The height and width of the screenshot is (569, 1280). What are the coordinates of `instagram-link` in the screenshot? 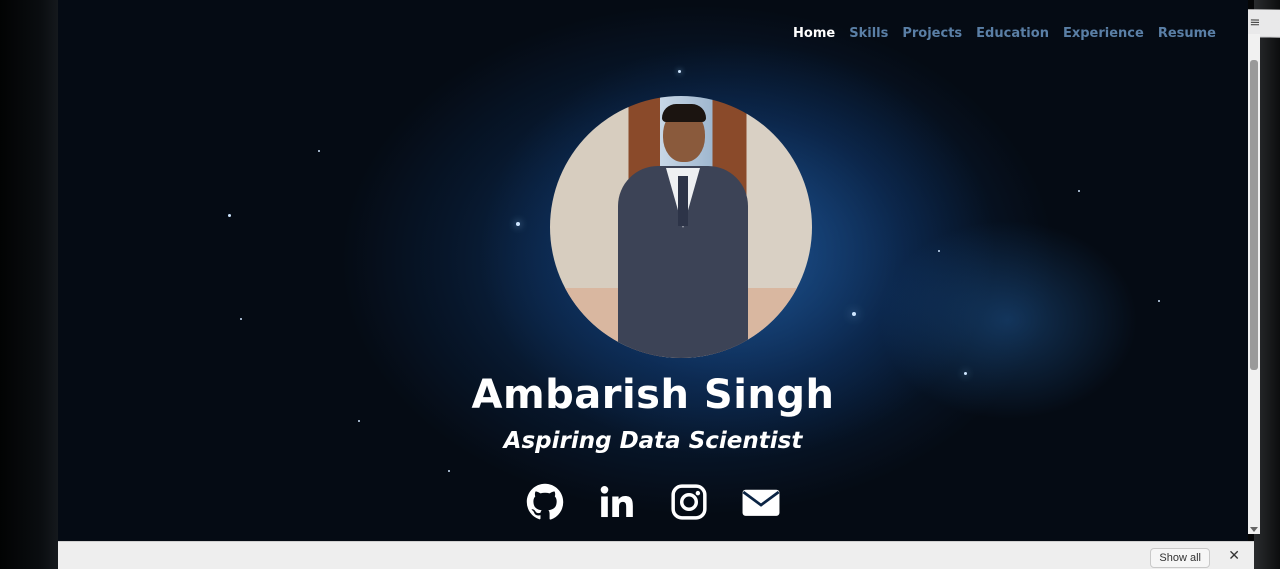 It's located at (689, 502).